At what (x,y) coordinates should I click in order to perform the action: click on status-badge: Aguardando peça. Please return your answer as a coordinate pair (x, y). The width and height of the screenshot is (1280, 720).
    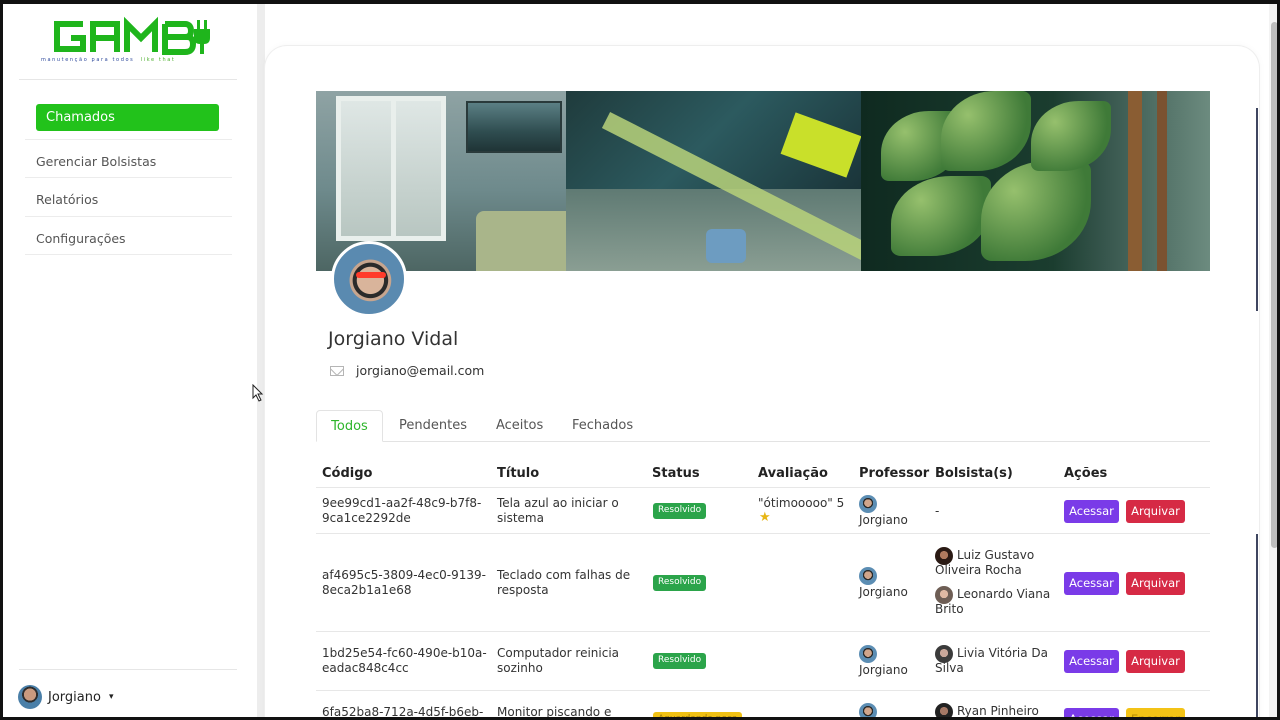
    Looking at the image, I should click on (698, 714).